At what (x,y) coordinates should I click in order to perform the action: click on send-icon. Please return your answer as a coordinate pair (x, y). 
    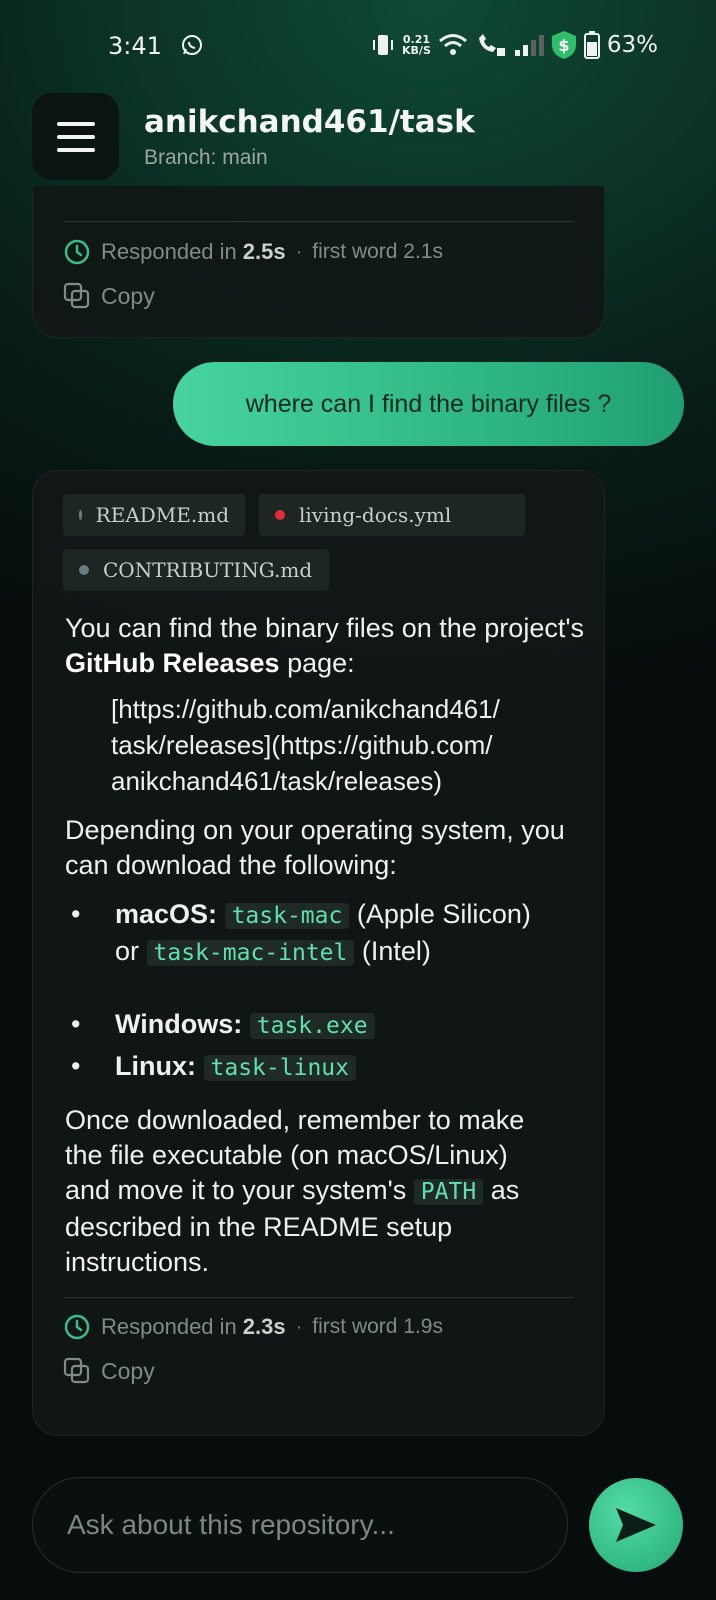
    Looking at the image, I should click on (636, 1525).